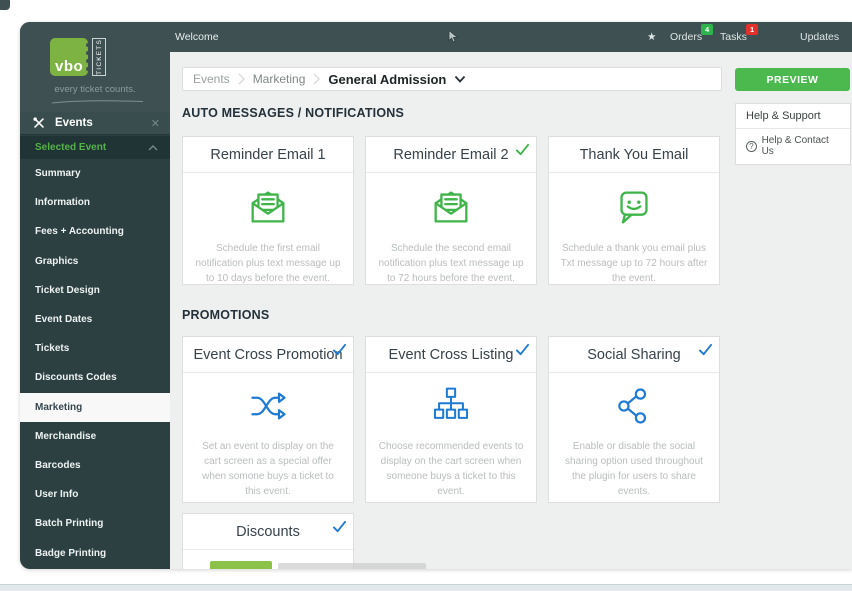 The image size is (852, 591). Describe the element at coordinates (426, 587) in the screenshot. I see `bottom-edge-strip` at that location.